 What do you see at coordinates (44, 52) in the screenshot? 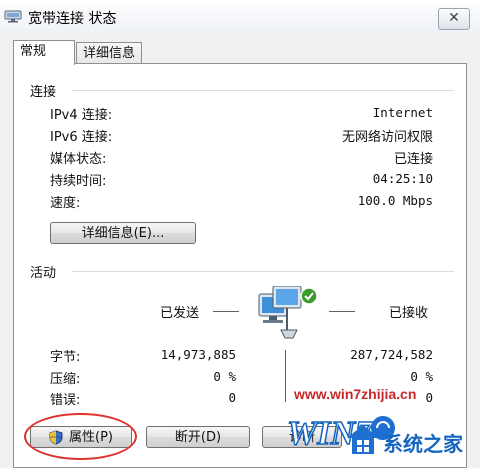
I see `tab-general: 常规` at bounding box center [44, 52].